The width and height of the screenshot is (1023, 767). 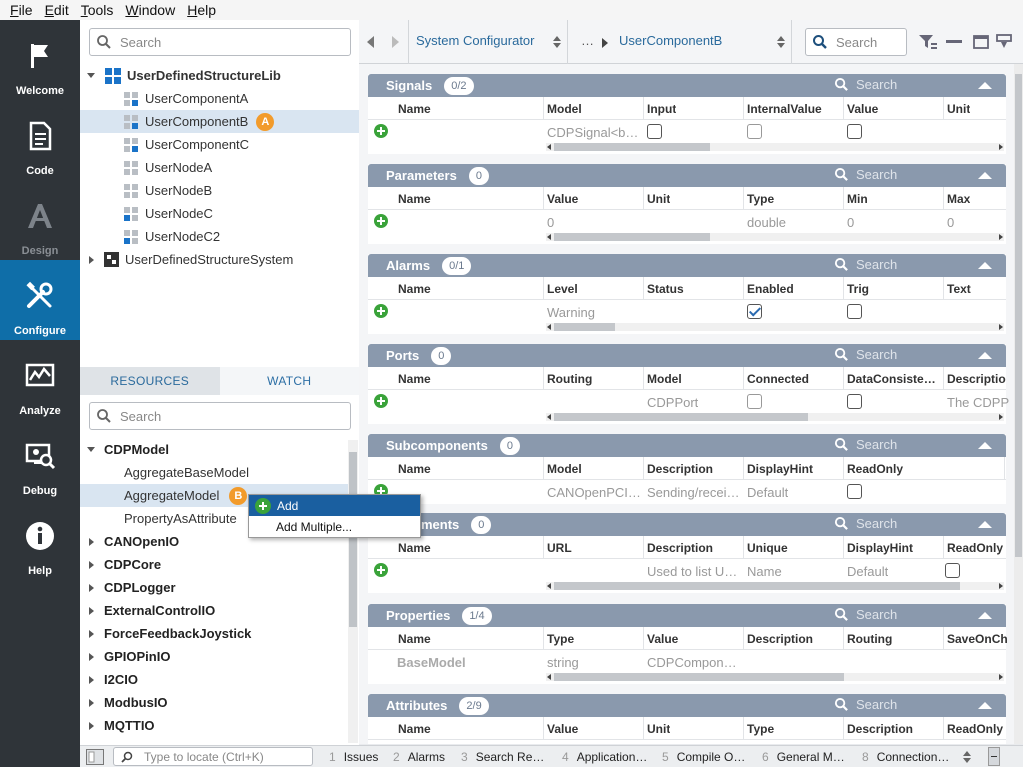 What do you see at coordinates (687, 265) in the screenshot?
I see `section-header: Alarms 0/1 Search` at bounding box center [687, 265].